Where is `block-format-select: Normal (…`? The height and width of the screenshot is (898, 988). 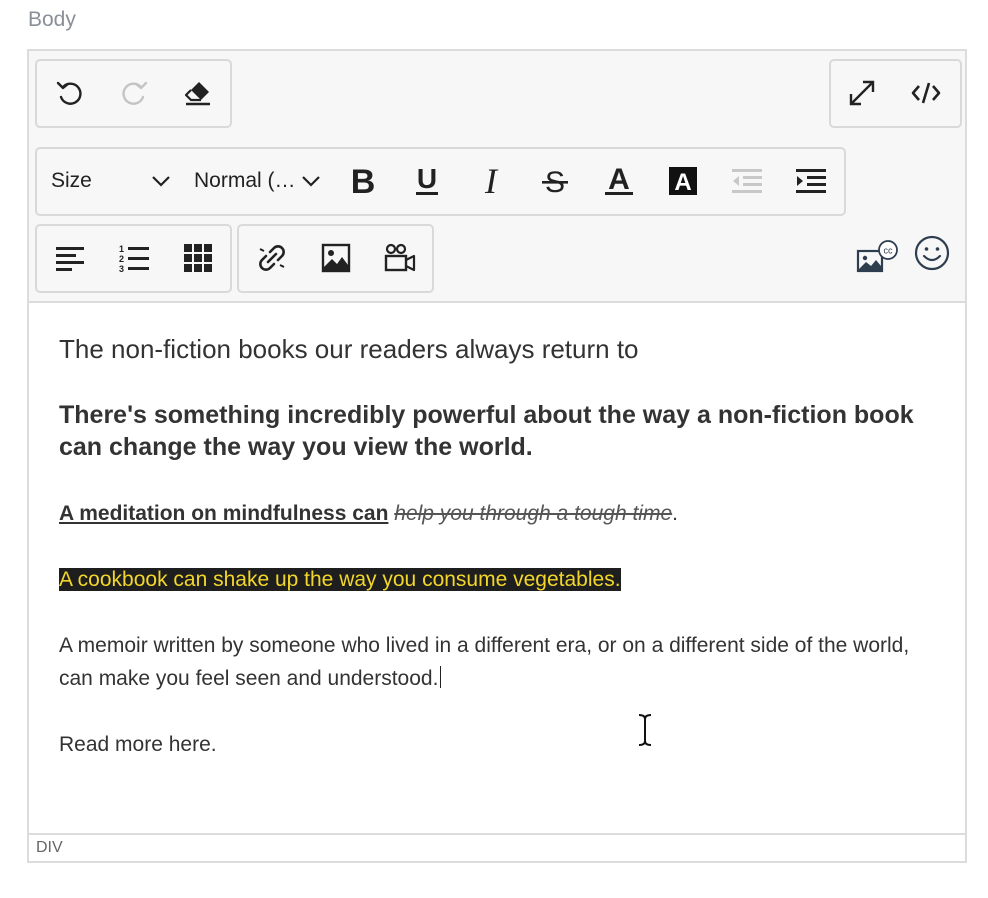 block-format-select: Normal (… is located at coordinates (257, 181).